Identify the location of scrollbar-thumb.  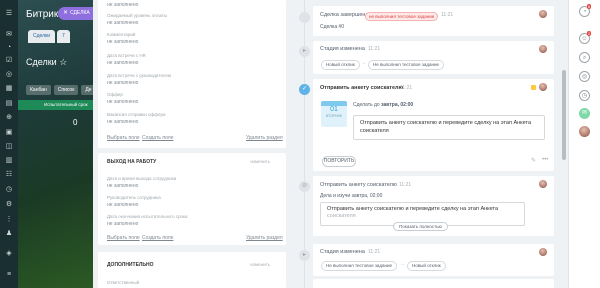
(564, 115).